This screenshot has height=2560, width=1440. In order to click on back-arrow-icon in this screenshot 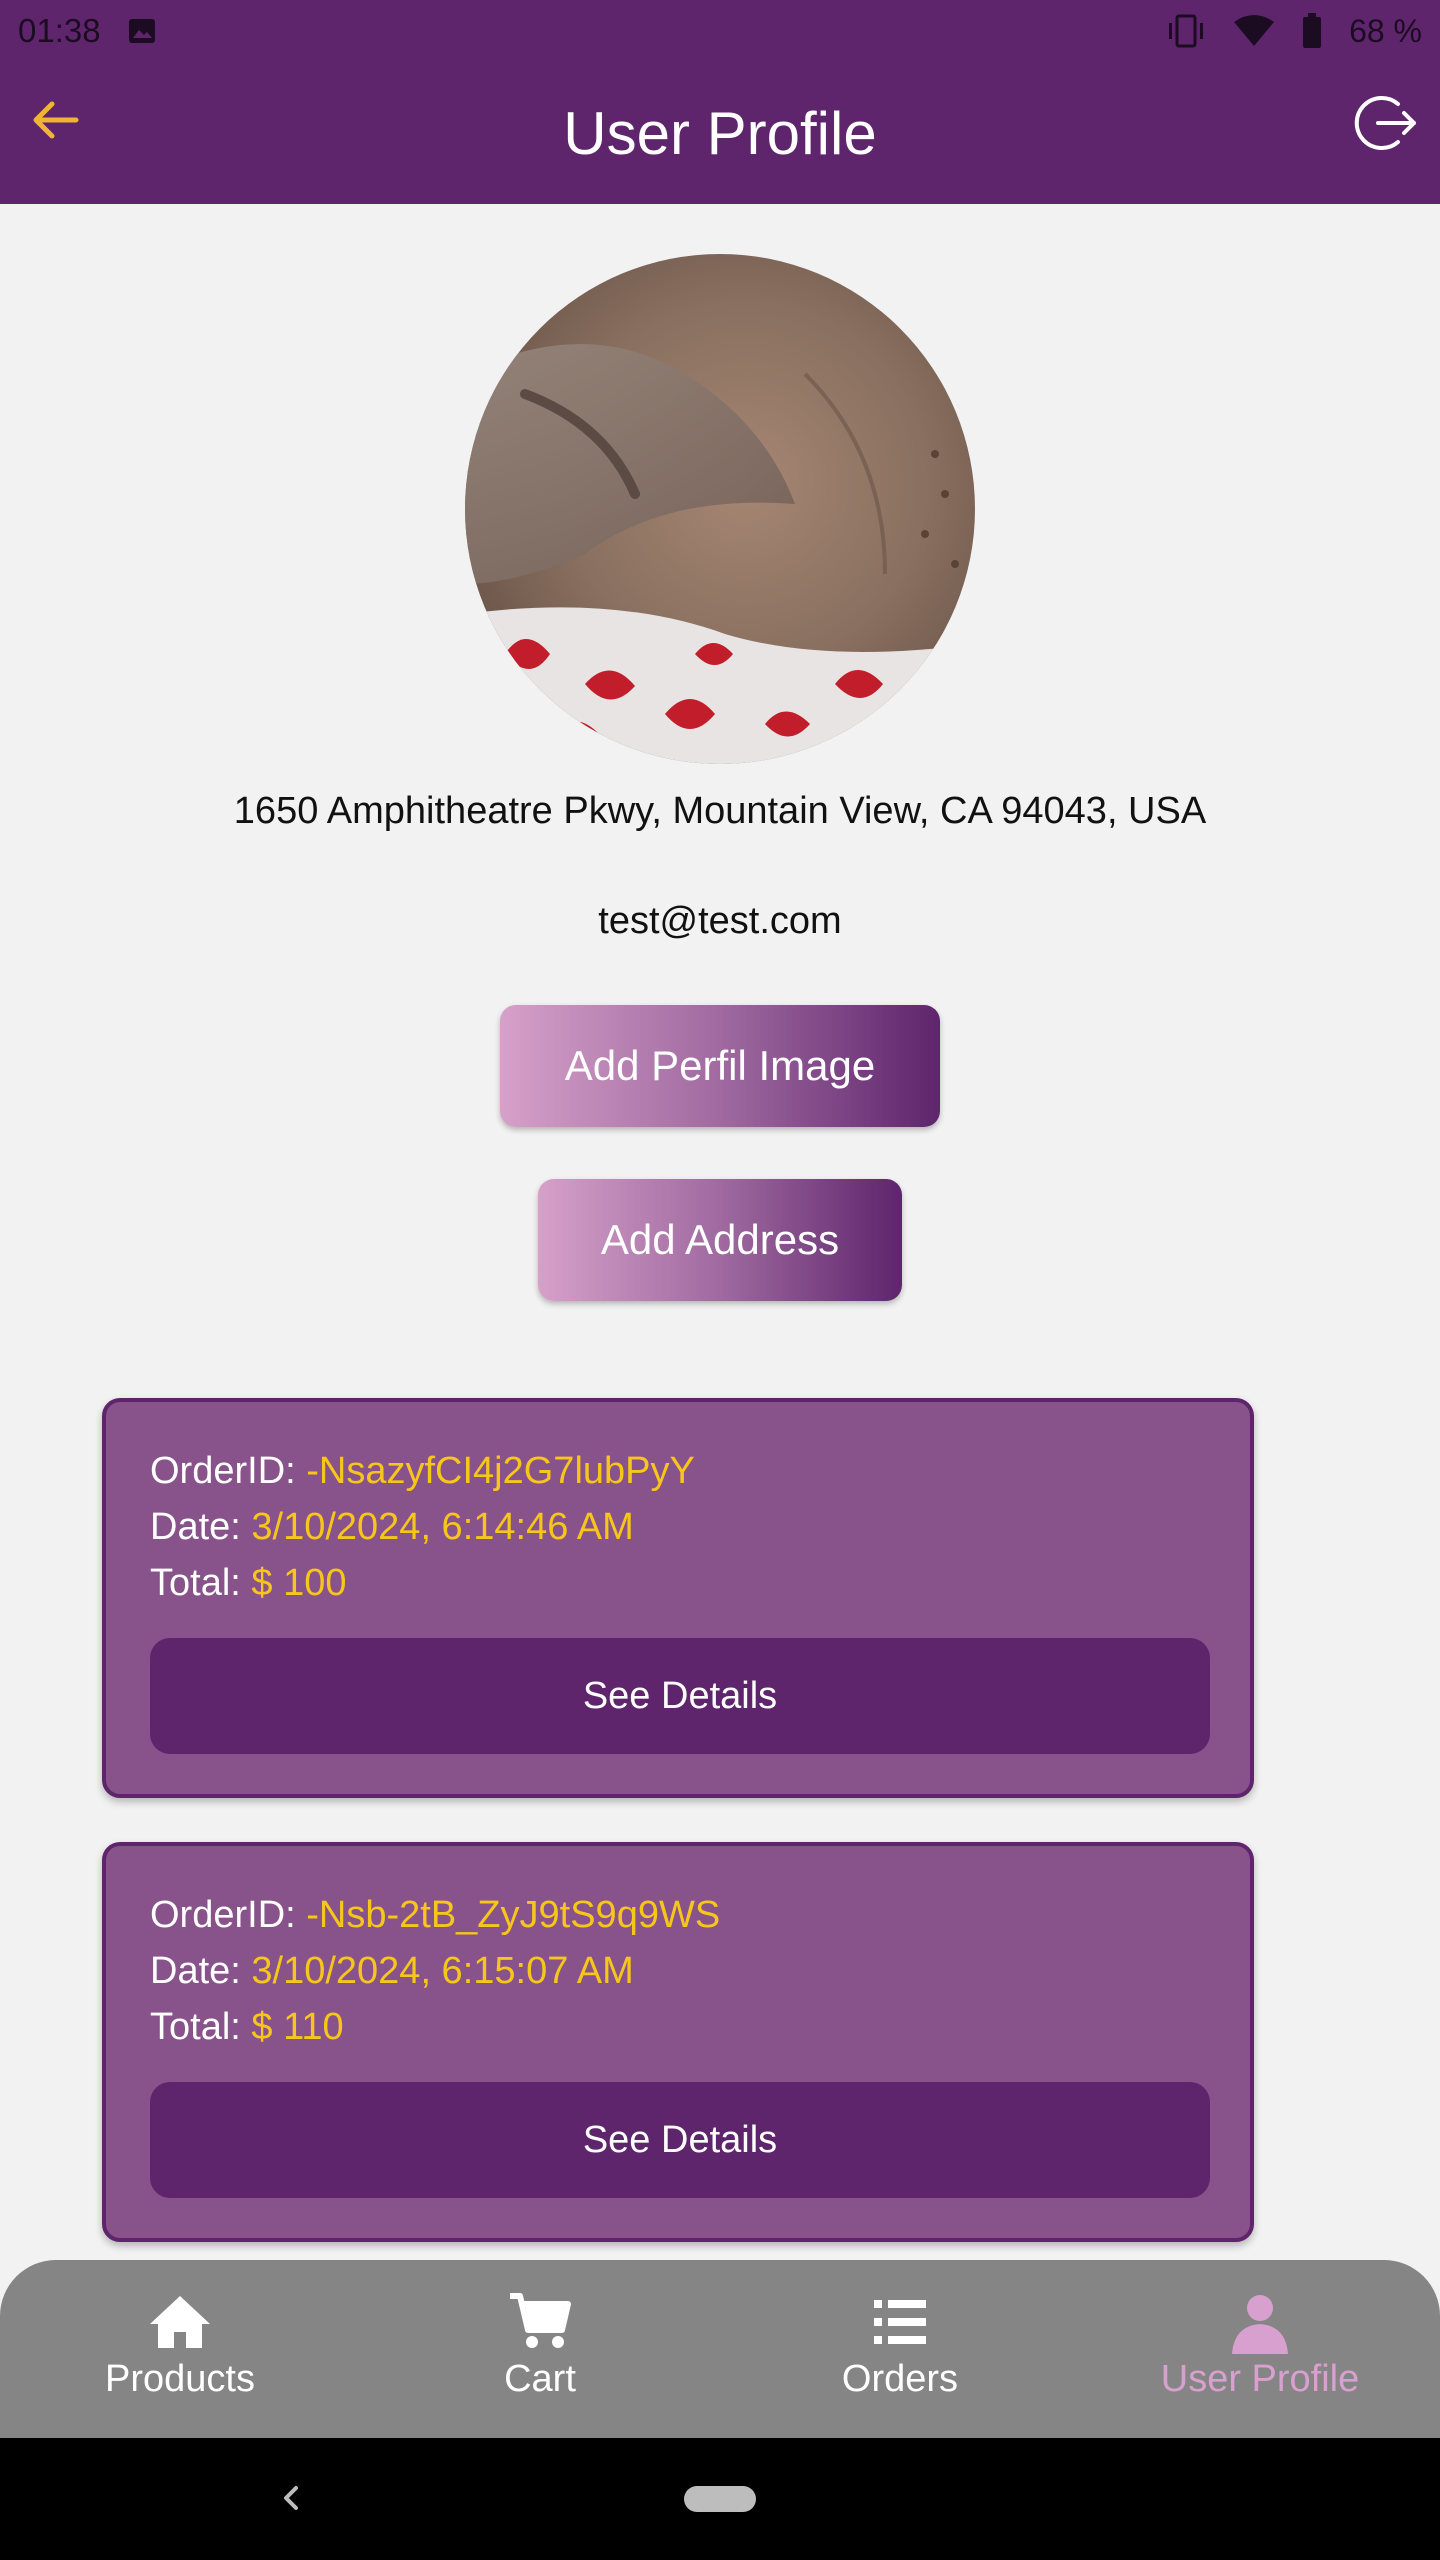, I will do `click(56, 120)`.